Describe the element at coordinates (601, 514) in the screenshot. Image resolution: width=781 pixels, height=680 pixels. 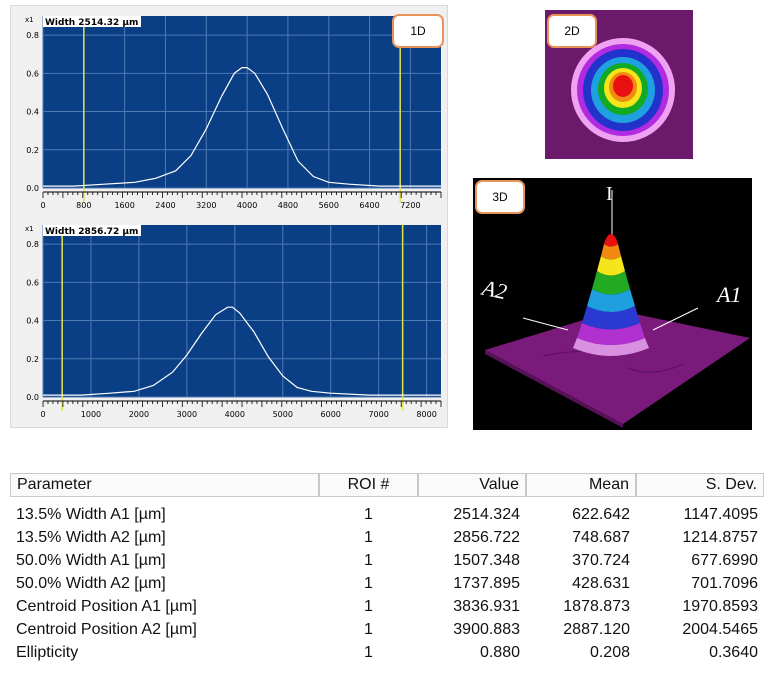
I see `row-mean: 622.642` at that location.